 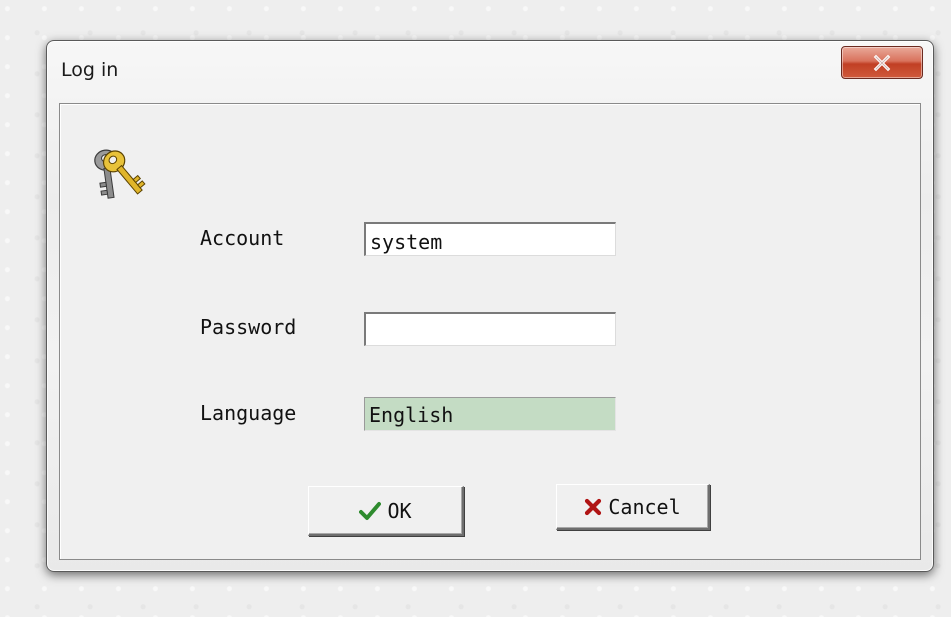 I want to click on ok-button: OK, so click(x=386, y=511).